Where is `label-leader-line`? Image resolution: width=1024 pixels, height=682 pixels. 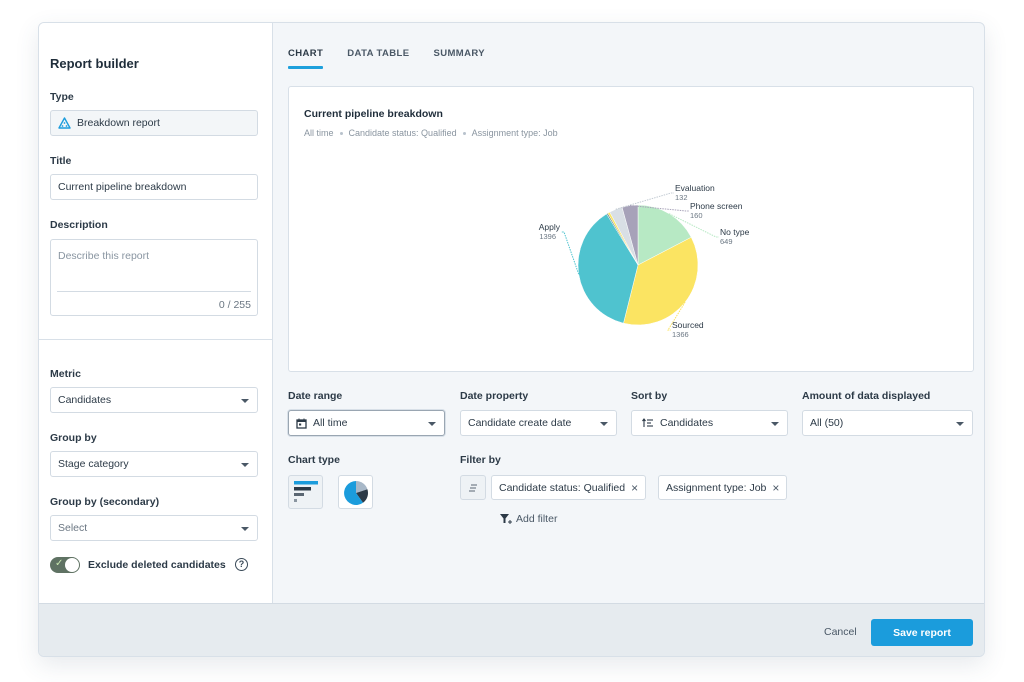 label-leader-line is located at coordinates (570, 253).